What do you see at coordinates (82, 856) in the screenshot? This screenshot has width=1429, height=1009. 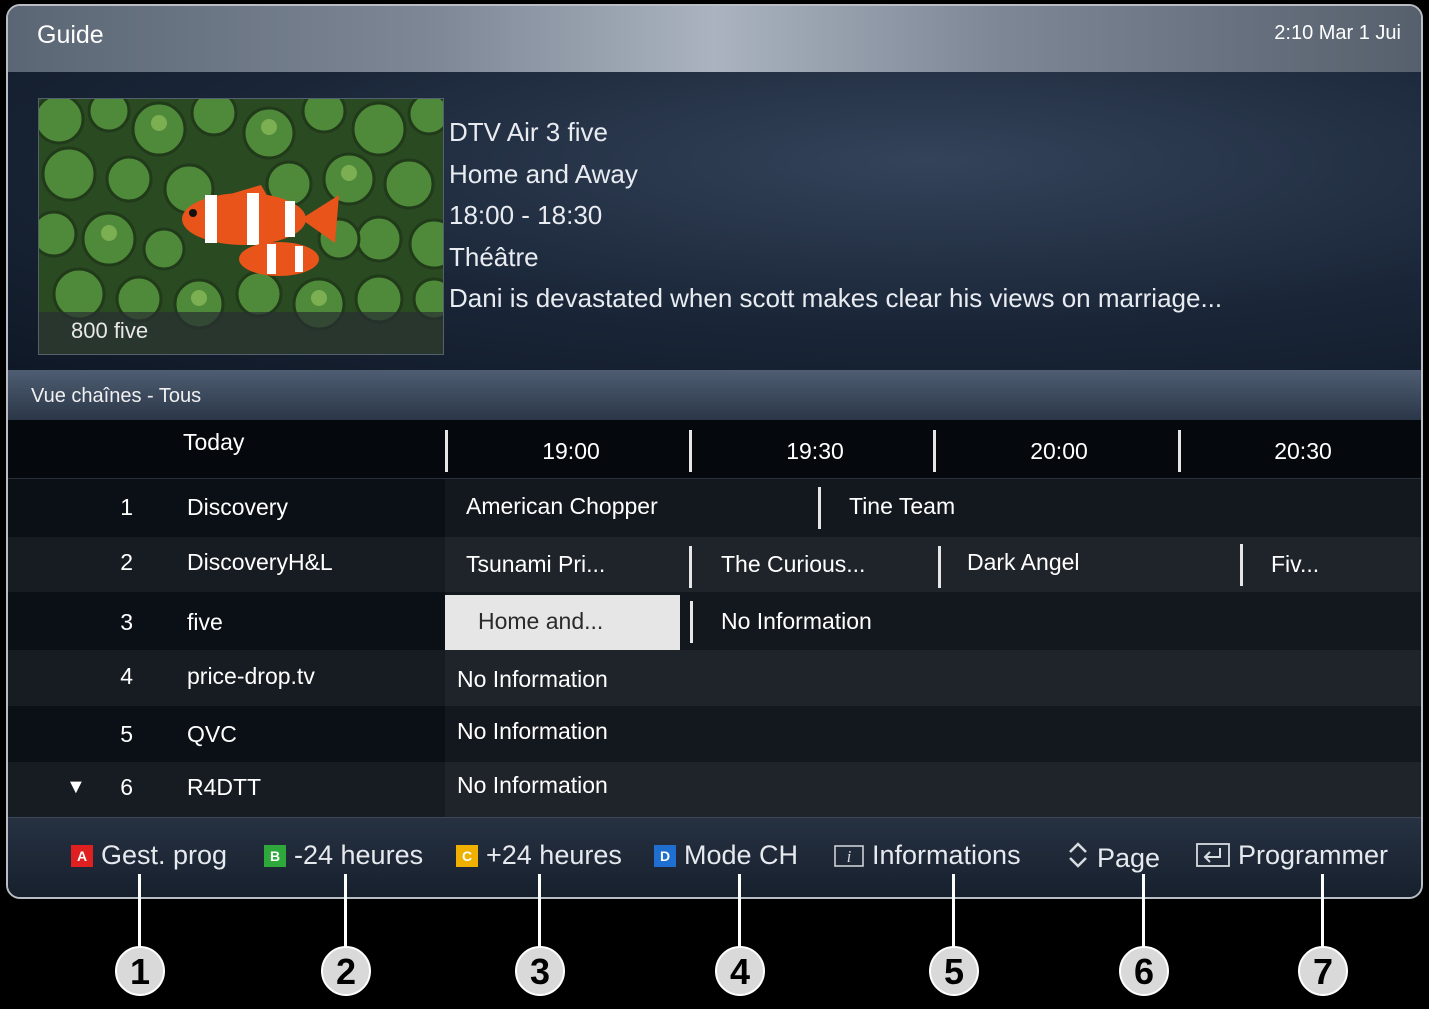 I see `red-a-button-icon: A` at bounding box center [82, 856].